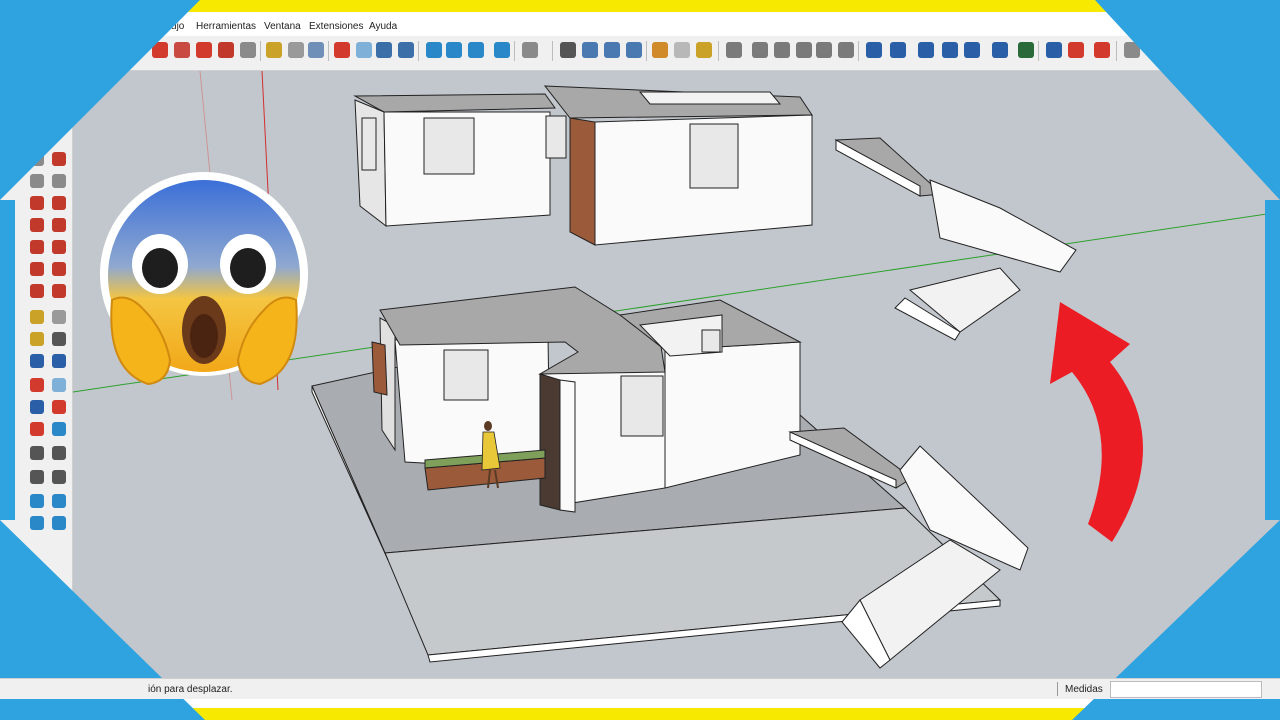 The height and width of the screenshot is (720, 1280). Describe the element at coordinates (550, 442) in the screenshot. I see `front-door` at that location.